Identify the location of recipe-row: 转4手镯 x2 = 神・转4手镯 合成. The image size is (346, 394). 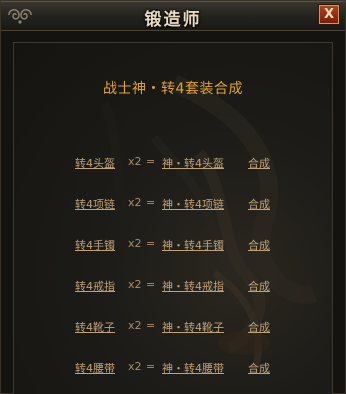
(173, 245).